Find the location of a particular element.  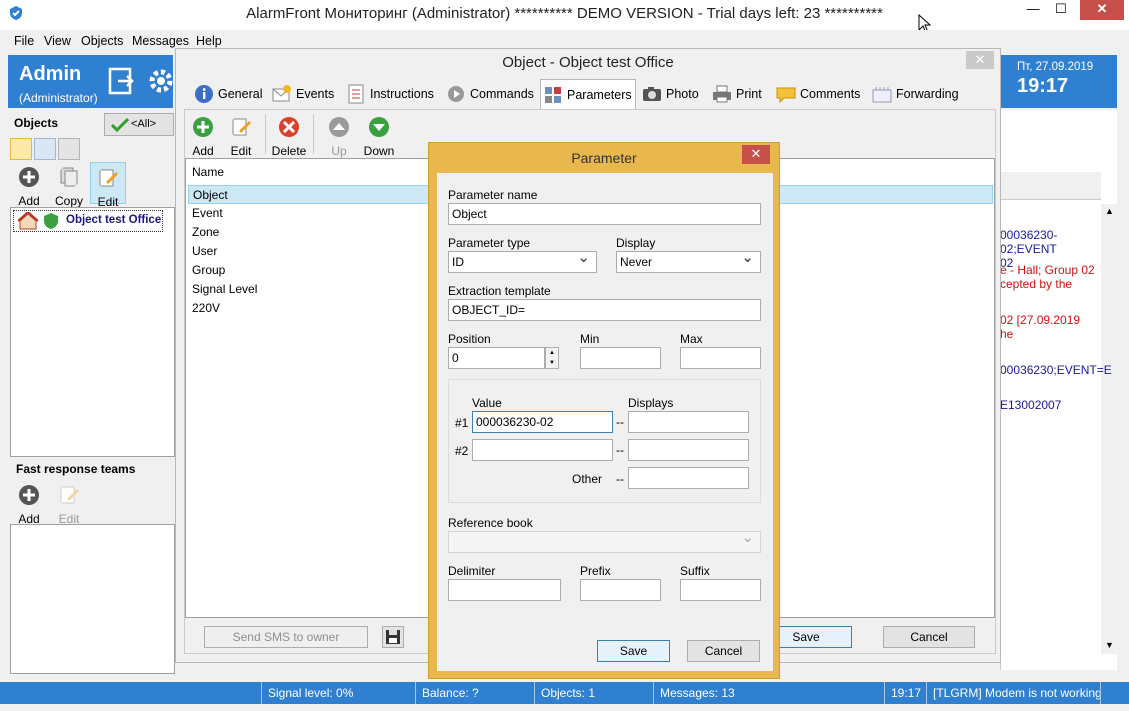

alarm-filter-icon is located at coordinates (21, 149).